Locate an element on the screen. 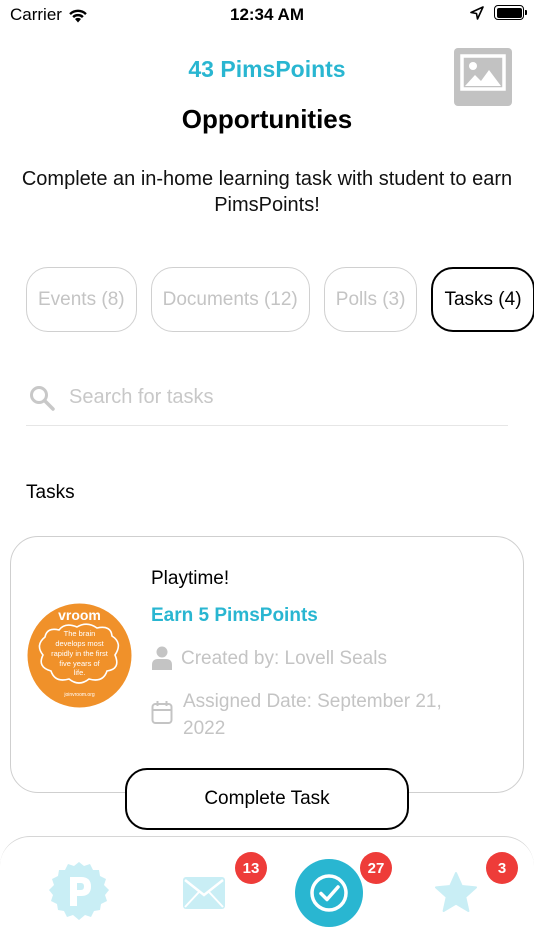 This screenshot has height=950, width=534. svg-text: vroom is located at coordinates (79, 615).